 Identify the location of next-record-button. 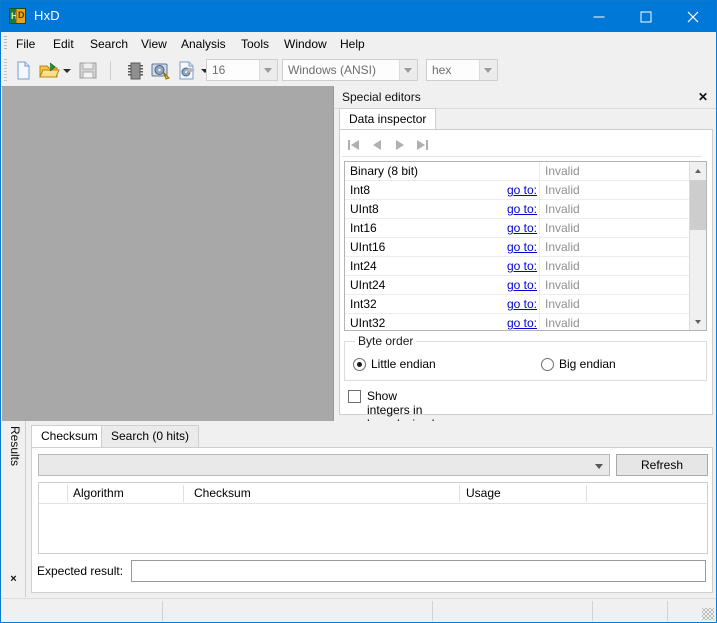
(401, 145).